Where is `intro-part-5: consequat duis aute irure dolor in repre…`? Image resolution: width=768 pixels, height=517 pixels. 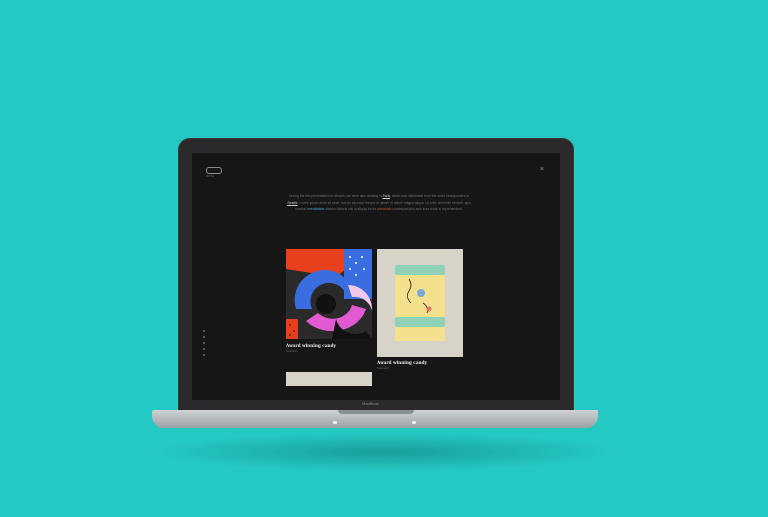
intro-part-5: consequat duis aute irure dolor in repre… is located at coordinates (427, 209).